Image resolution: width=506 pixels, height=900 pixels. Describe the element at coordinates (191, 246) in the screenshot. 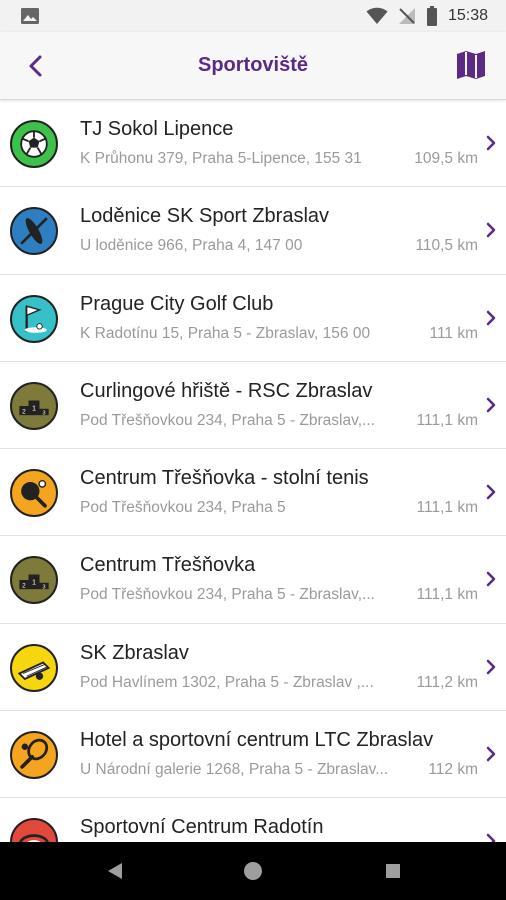

I see `venue-address: U loděnice 966, Praha 4, 147 00` at that location.